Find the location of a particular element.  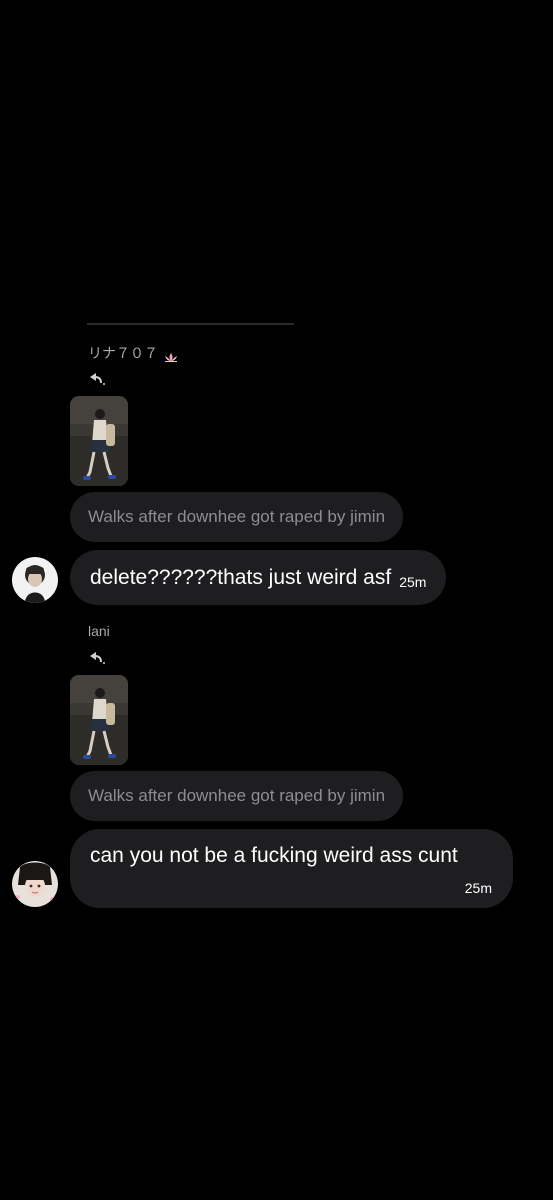

sender-name: lani is located at coordinates (99, 631).